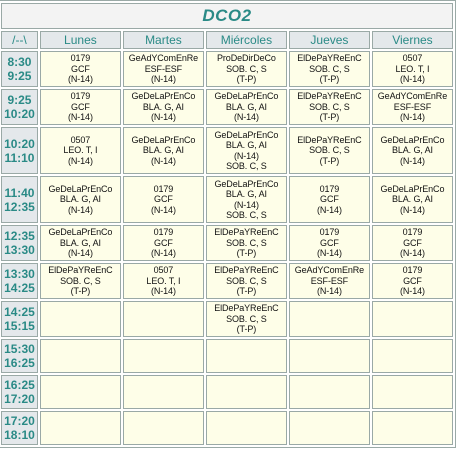 Image resolution: width=458 pixels, height=453 pixels. Describe the element at coordinates (80, 40) in the screenshot. I see `day-header-lunes: Lunes` at that location.